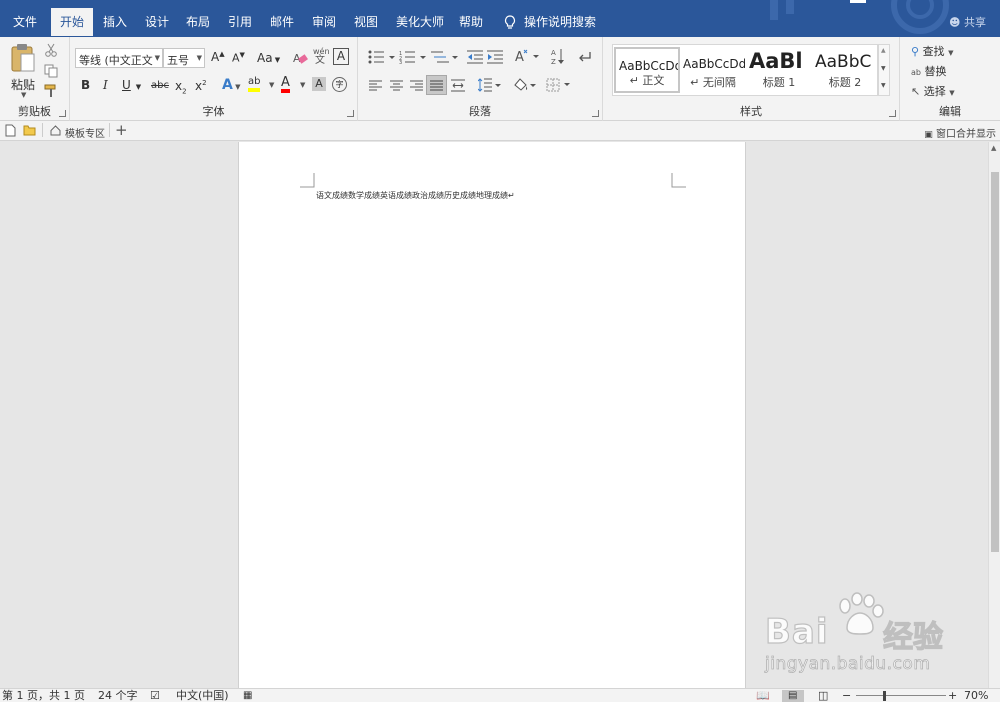 This screenshot has height=702, width=1000. What do you see at coordinates (247, 695) in the screenshot?
I see `macro-record-icon: ▦` at bounding box center [247, 695].